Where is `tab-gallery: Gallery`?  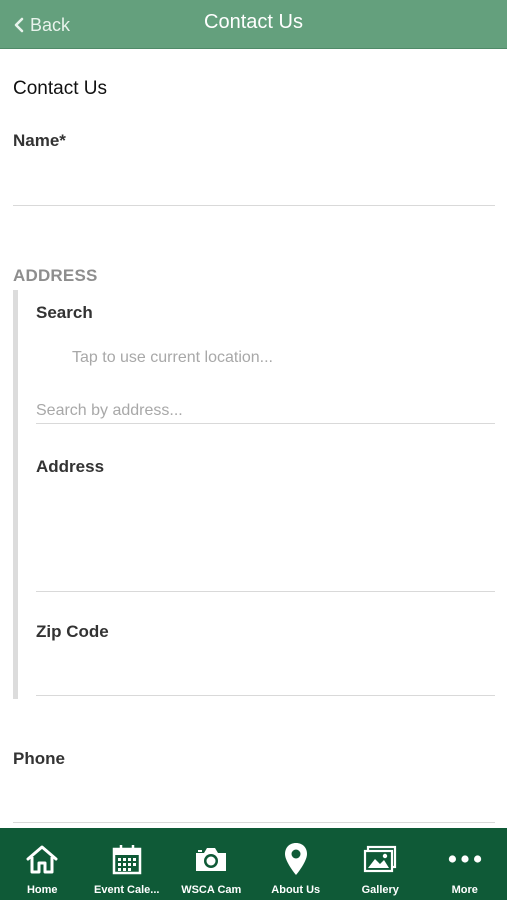 tab-gallery: Gallery is located at coordinates (380, 864).